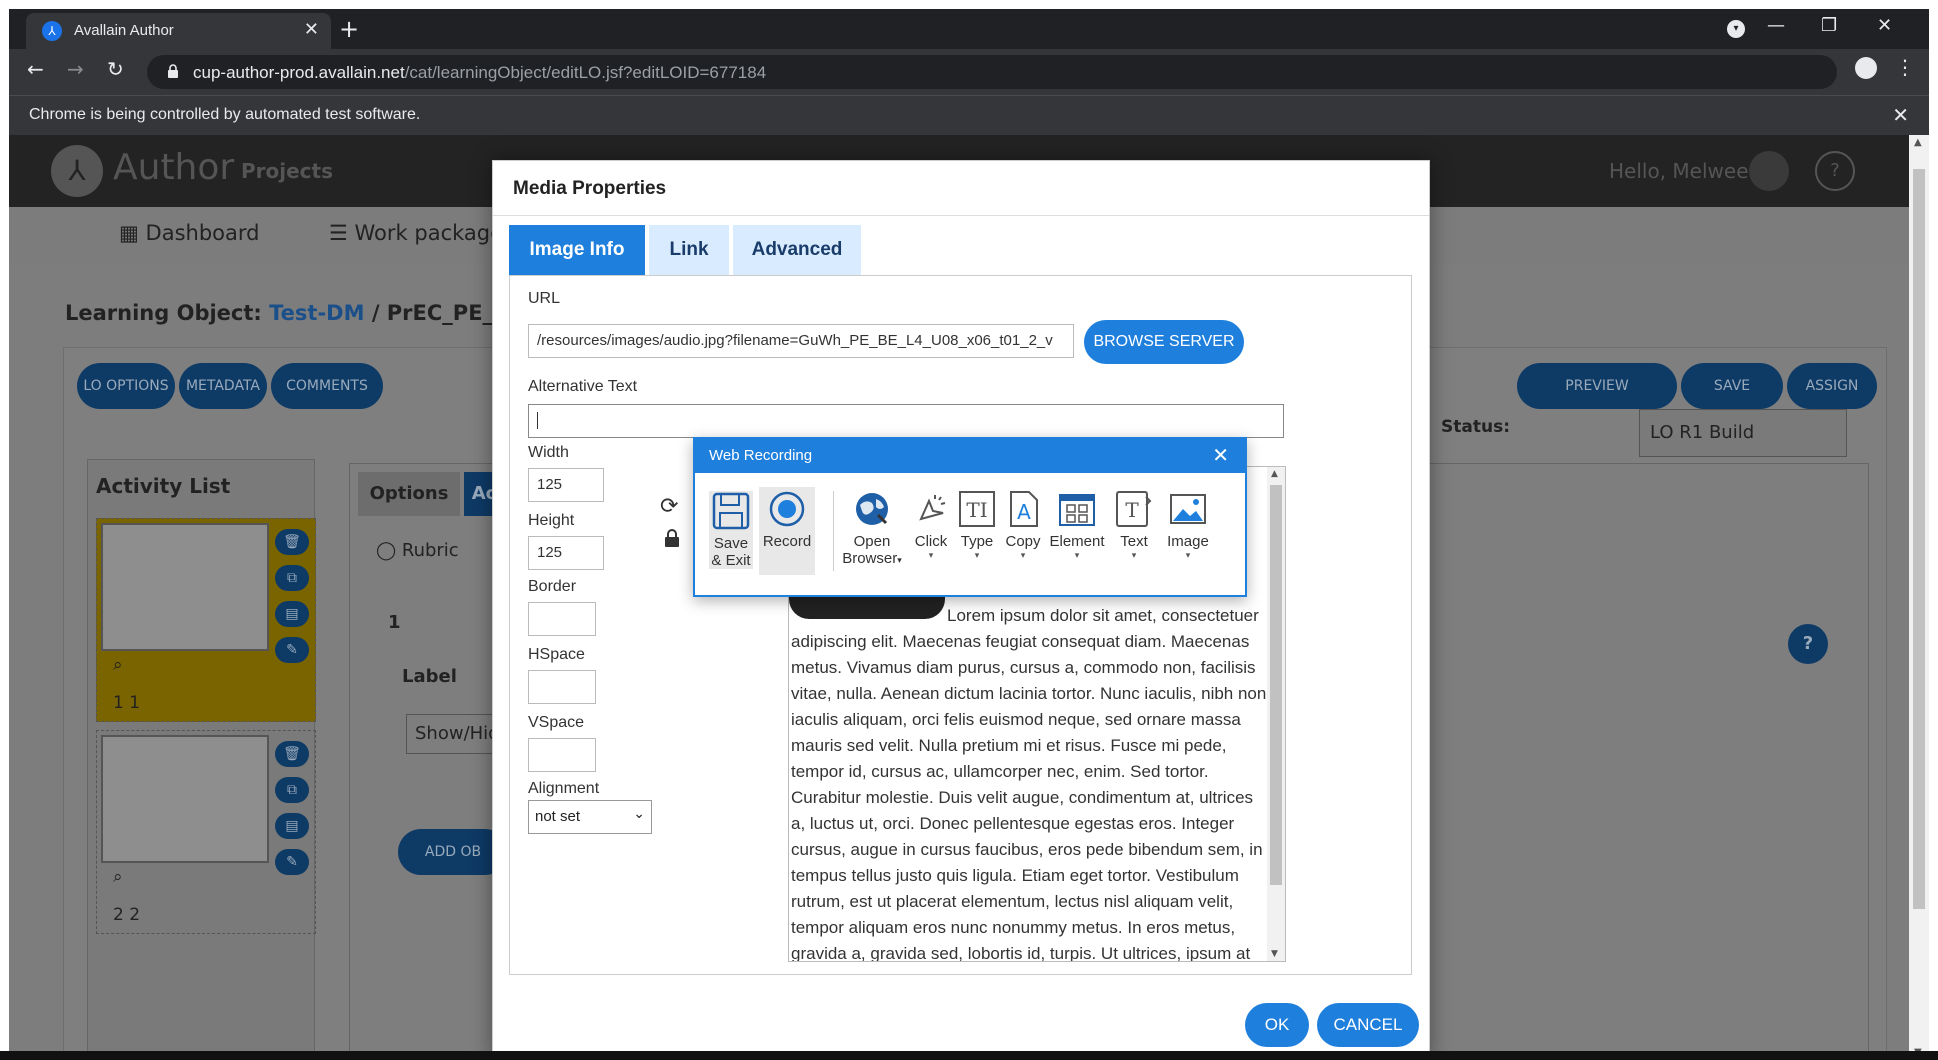  I want to click on save-exit-label-2: & Exit, so click(731, 560).